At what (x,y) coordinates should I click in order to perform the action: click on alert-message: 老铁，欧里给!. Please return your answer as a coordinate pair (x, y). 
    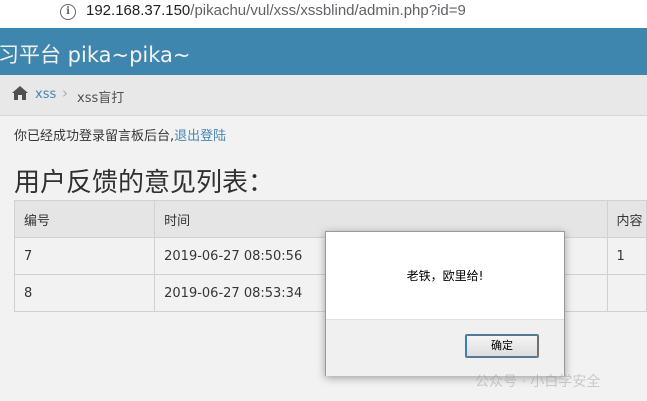
    Looking at the image, I should click on (445, 276).